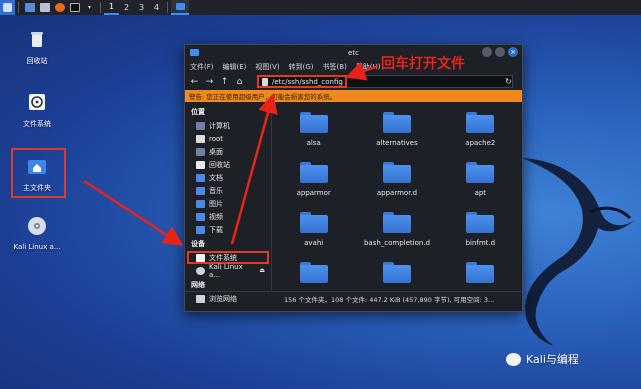  What do you see at coordinates (133, 212) in the screenshot?
I see `arrow-home-to-filesystem` at bounding box center [133, 212].